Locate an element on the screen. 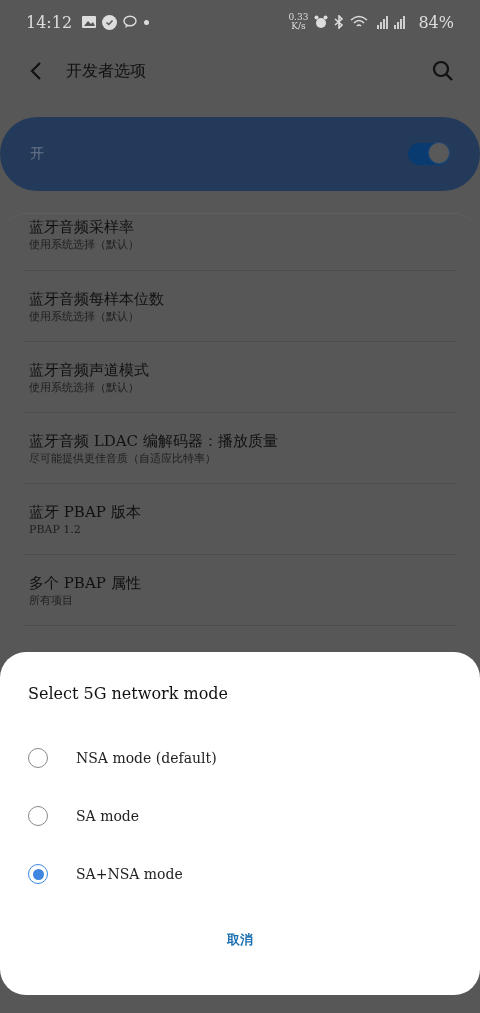 The width and height of the screenshot is (480, 1013). status-time: 14:12 is located at coordinates (49, 22).